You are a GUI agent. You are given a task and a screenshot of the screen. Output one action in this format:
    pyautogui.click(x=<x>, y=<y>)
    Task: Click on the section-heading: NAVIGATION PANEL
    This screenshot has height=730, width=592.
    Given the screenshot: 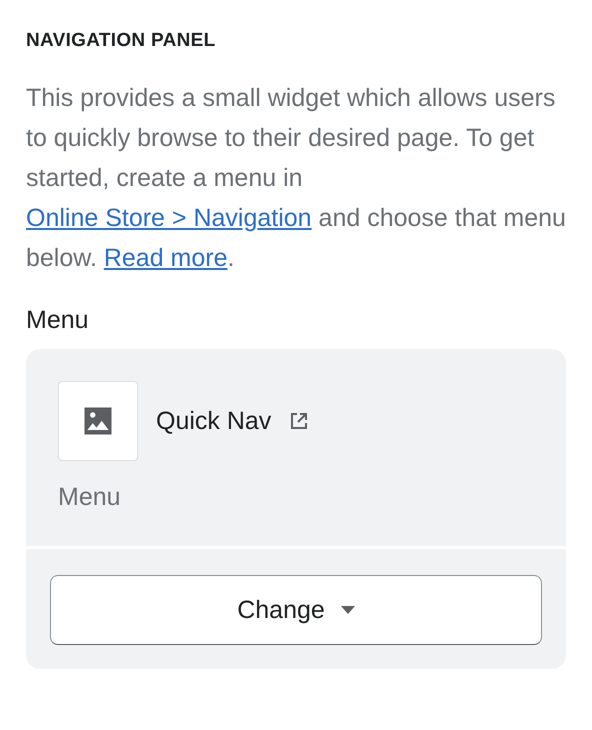 What is the action you would take?
    pyautogui.click(x=121, y=41)
    